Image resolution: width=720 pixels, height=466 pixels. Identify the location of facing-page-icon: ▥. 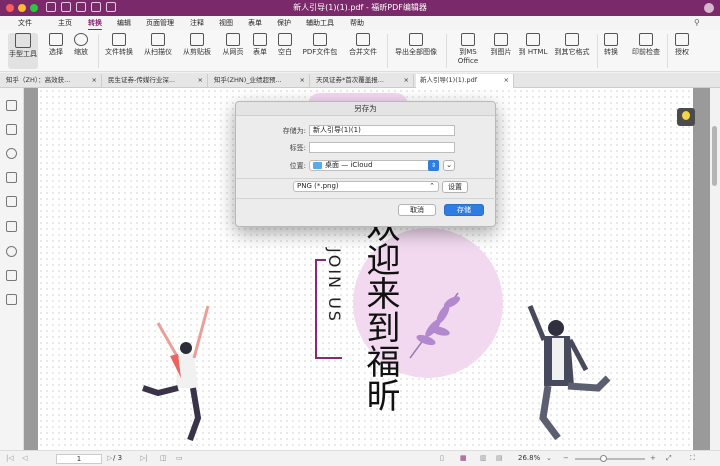
(483, 458).